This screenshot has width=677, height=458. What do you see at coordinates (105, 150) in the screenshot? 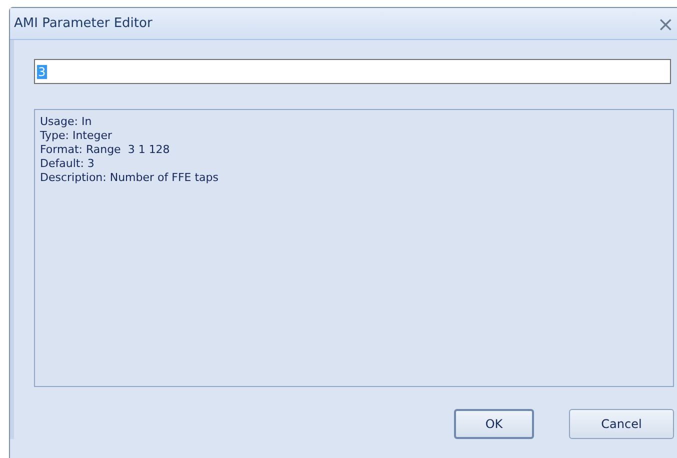
I see `info-line: Format: Range 3 1 128` at bounding box center [105, 150].